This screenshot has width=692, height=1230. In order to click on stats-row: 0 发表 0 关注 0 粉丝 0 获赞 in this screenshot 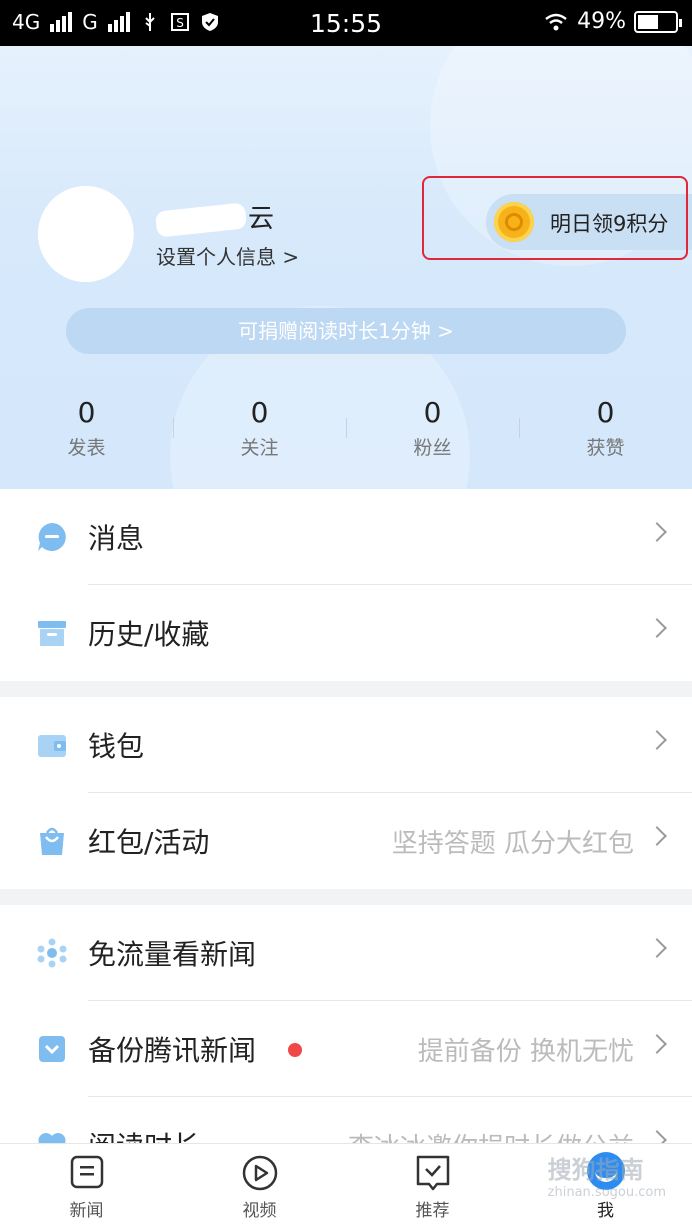, I will do `click(346, 428)`.